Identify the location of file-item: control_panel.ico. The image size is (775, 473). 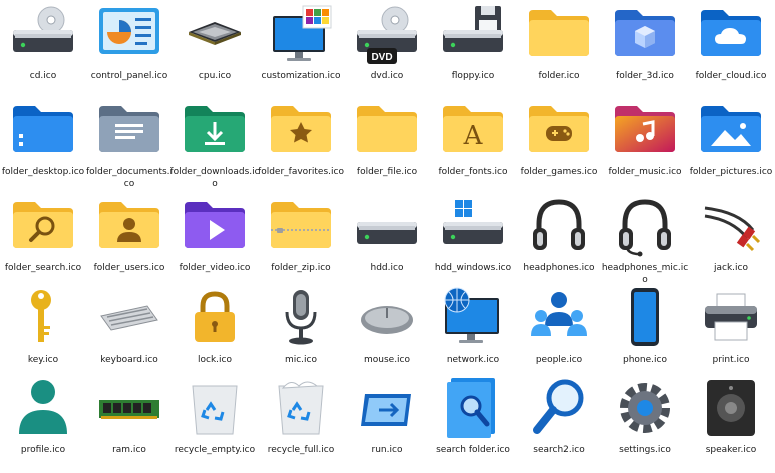
(129, 48).